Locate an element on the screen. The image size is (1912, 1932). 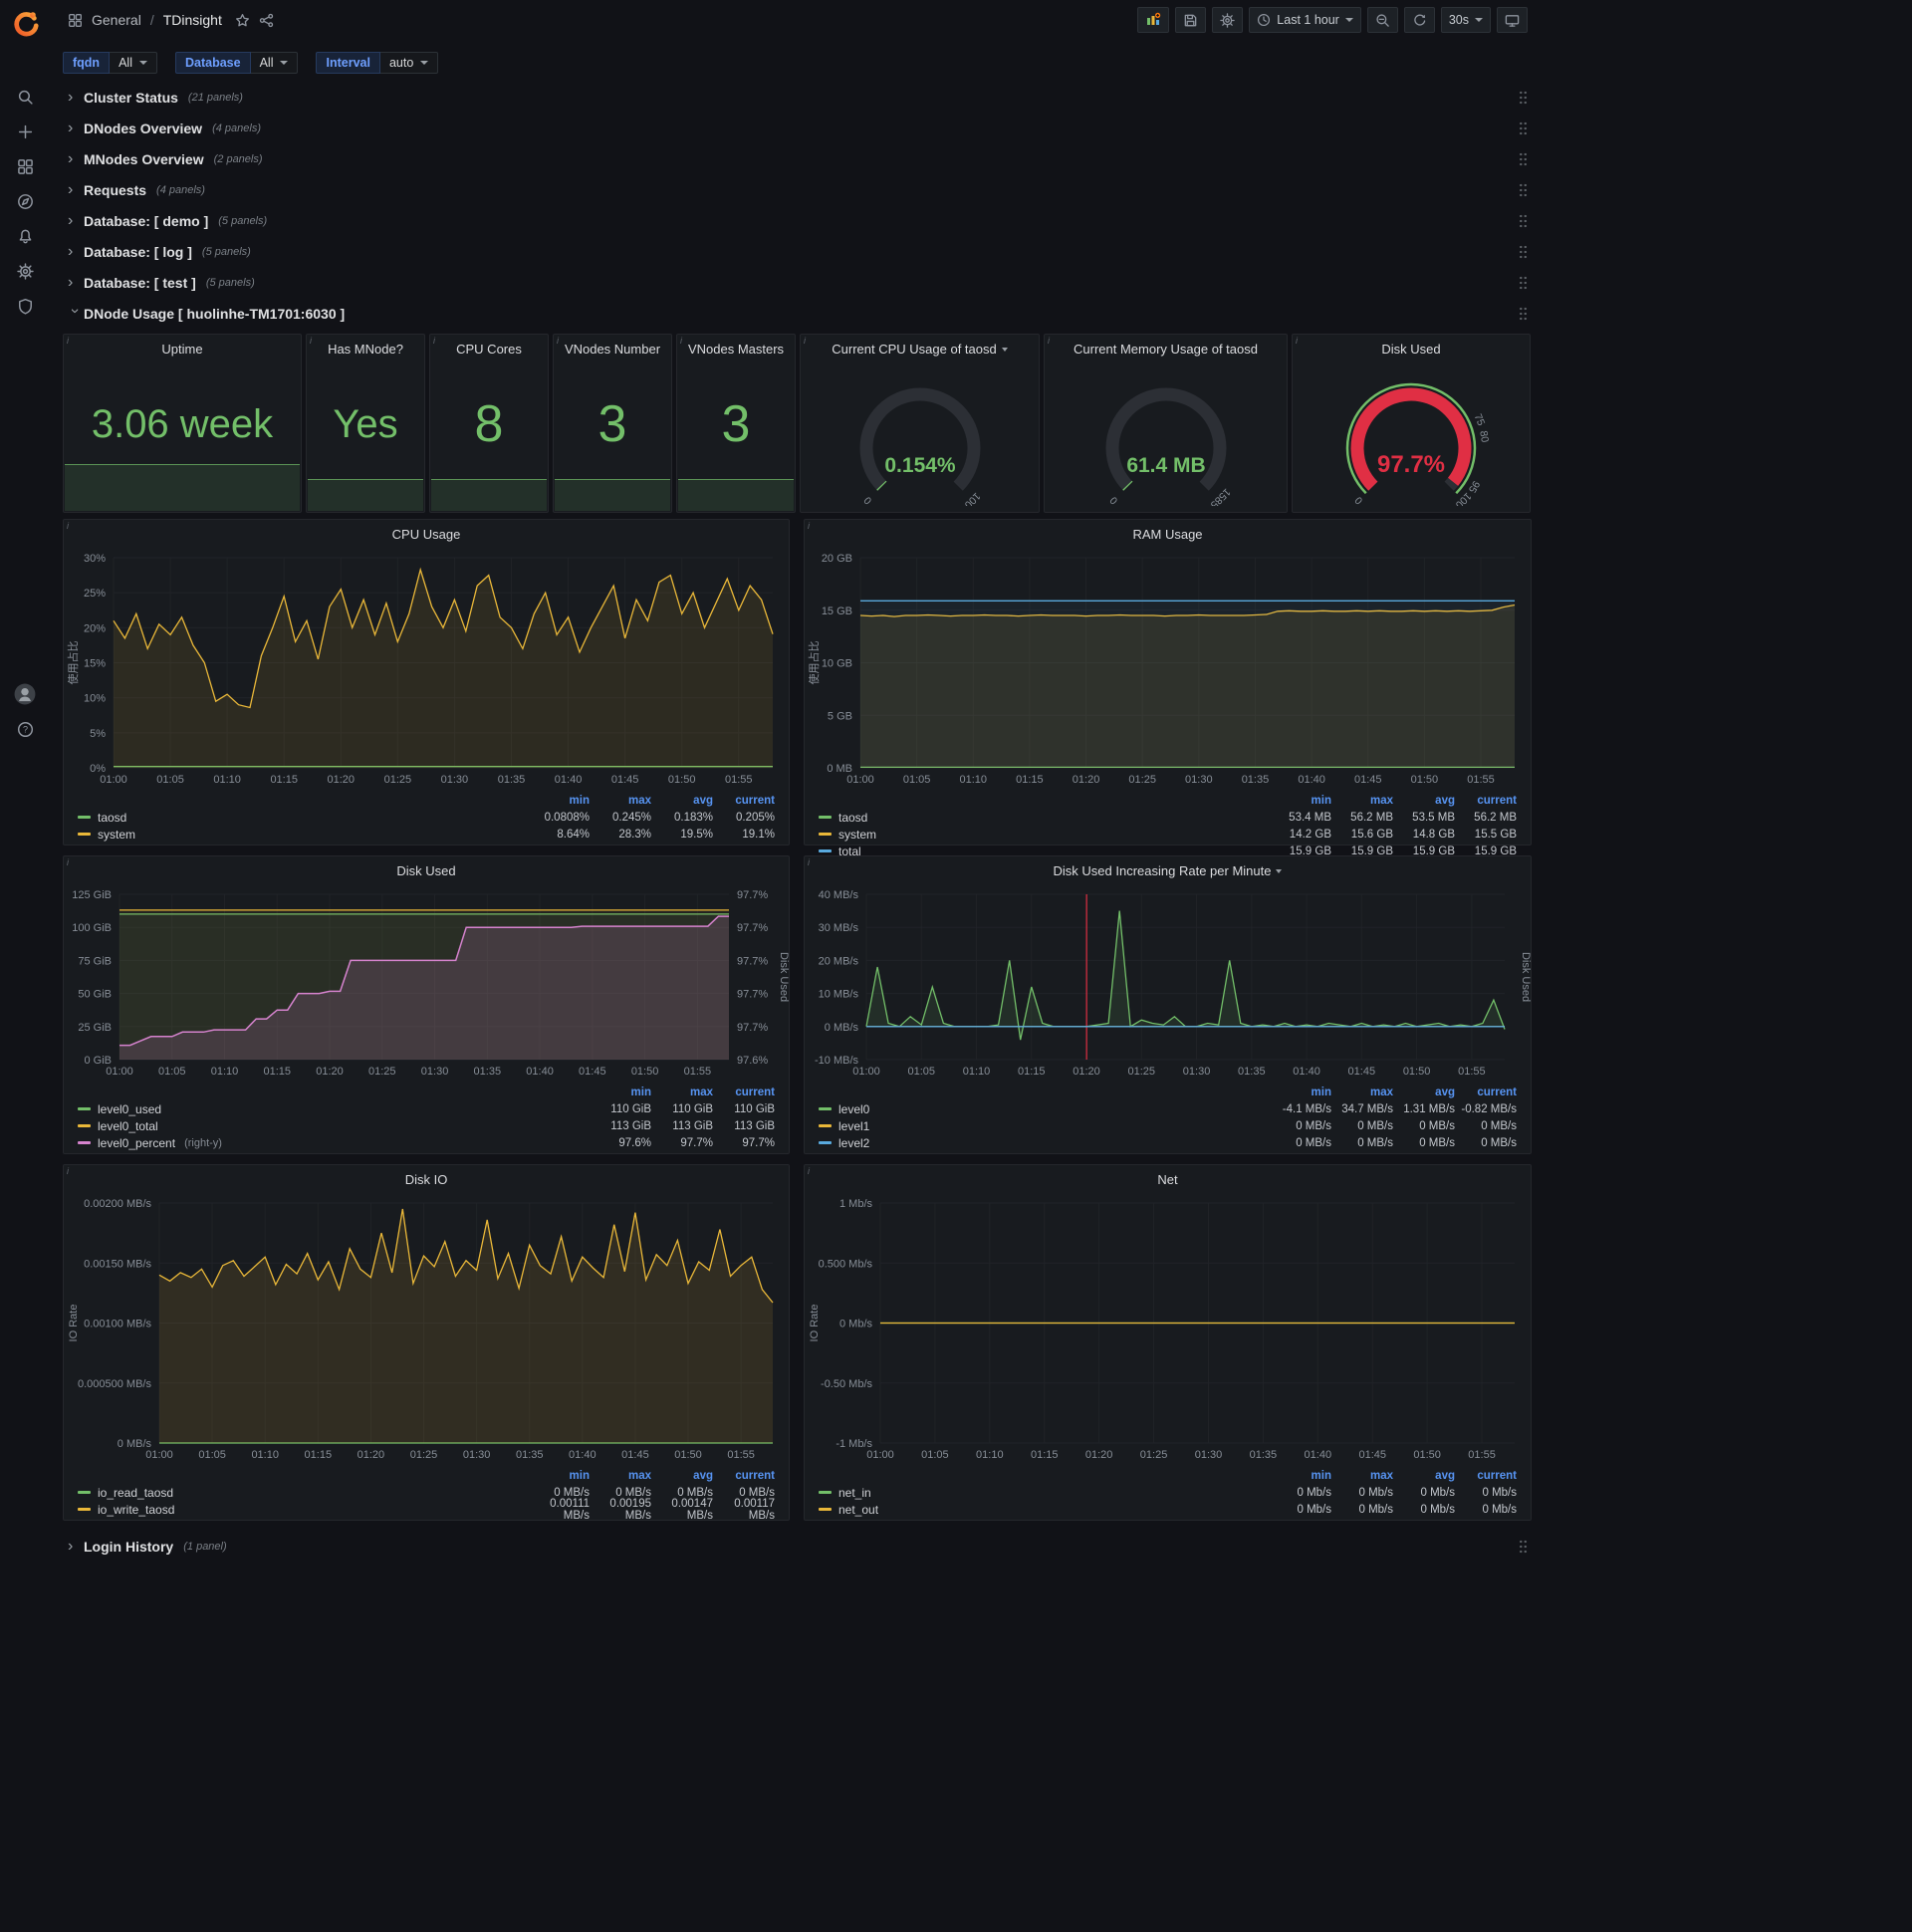
row-database-demo: › Database: [ demo ] (5 panels) is located at coordinates (797, 221).